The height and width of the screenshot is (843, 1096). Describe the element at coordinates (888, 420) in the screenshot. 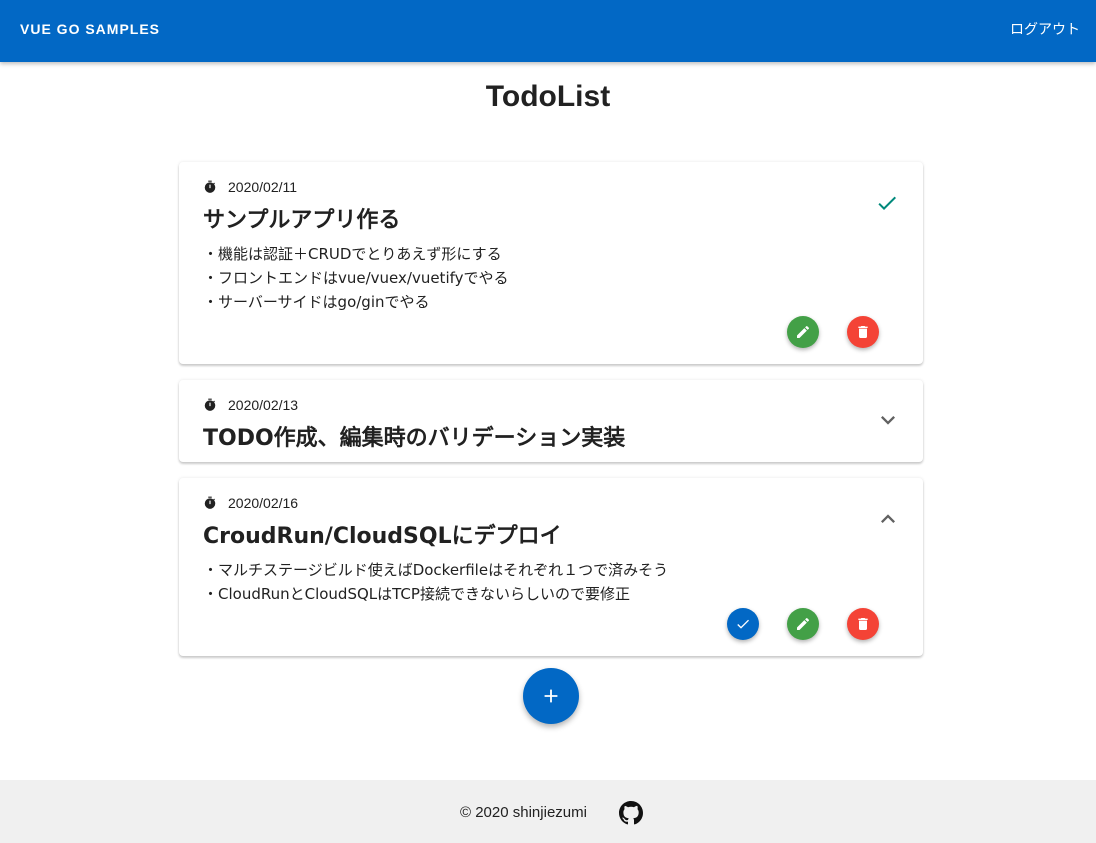

I see `chevron-down-icon` at that location.